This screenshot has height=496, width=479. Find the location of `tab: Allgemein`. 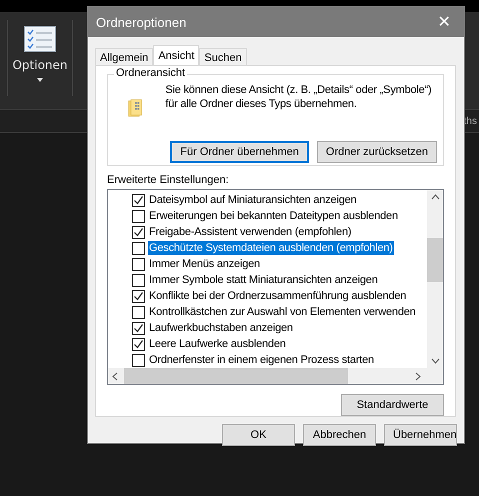

tab: Allgemein is located at coordinates (124, 57).